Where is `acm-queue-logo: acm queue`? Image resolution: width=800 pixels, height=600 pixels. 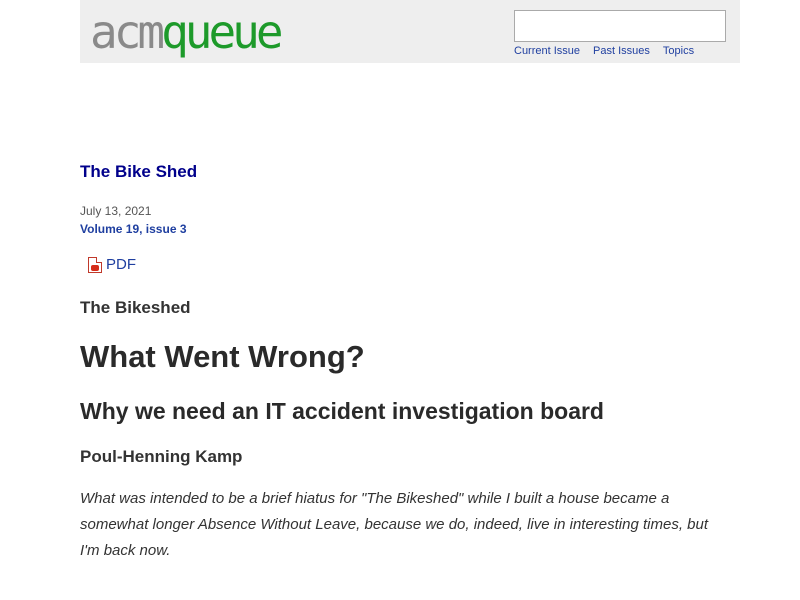 acm-queue-logo: acm queue is located at coordinates (187, 32).